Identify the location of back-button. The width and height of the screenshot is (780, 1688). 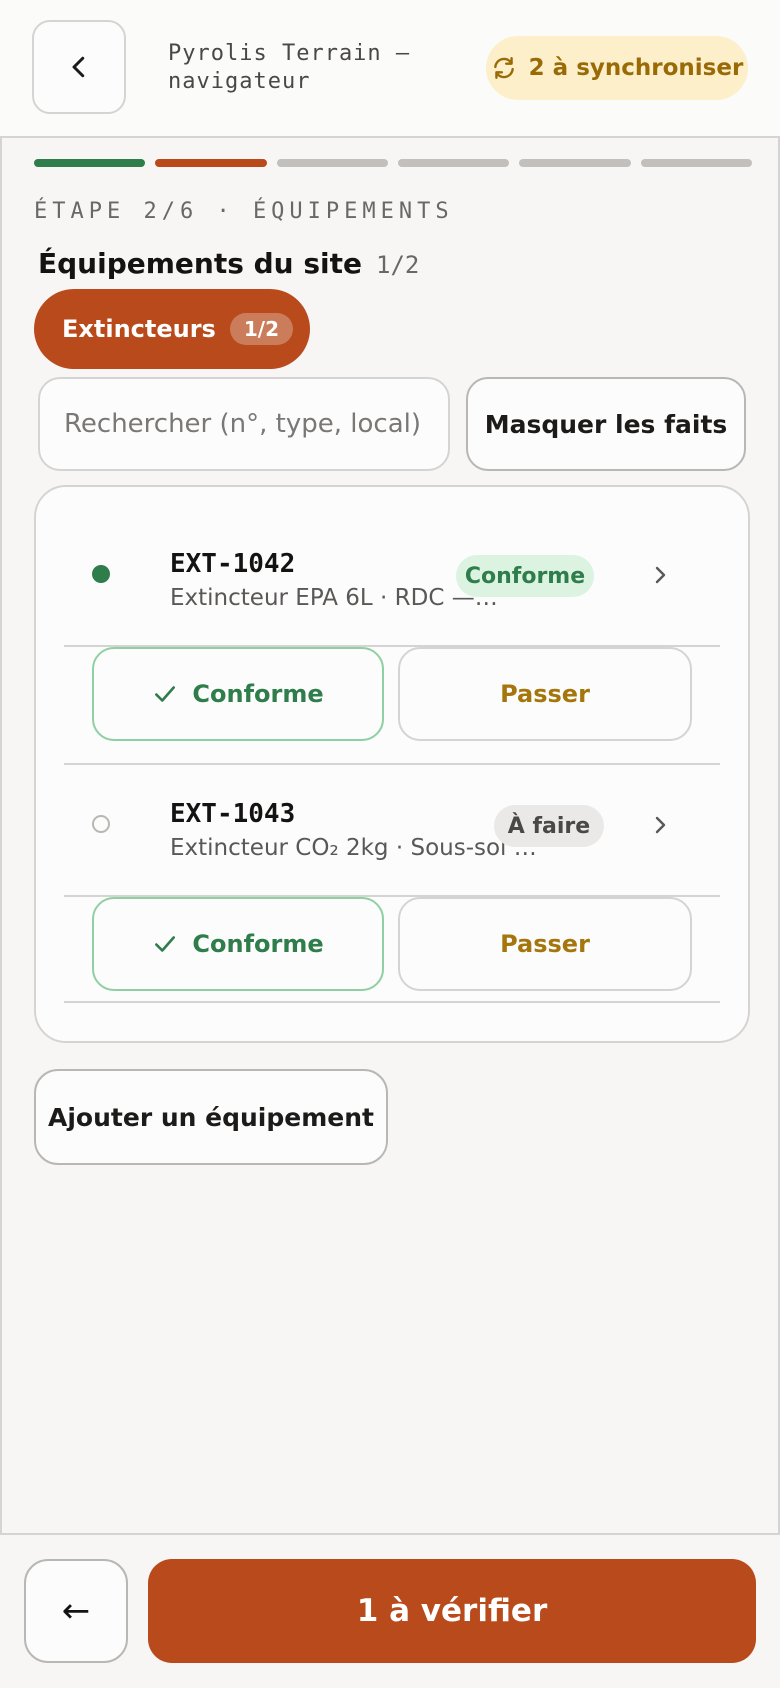
(79, 67).